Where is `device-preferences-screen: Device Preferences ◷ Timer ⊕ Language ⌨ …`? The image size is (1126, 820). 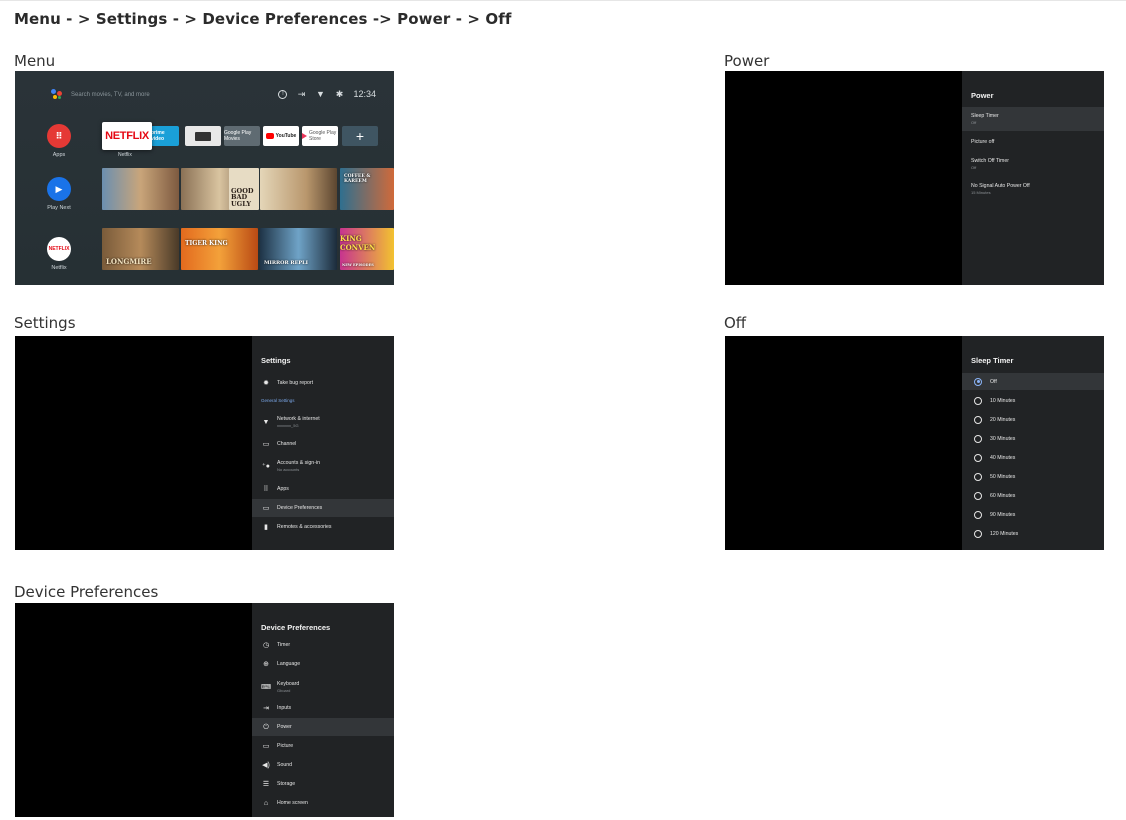 device-preferences-screen: Device Preferences ◷ Timer ⊕ Language ⌨ … is located at coordinates (204, 710).